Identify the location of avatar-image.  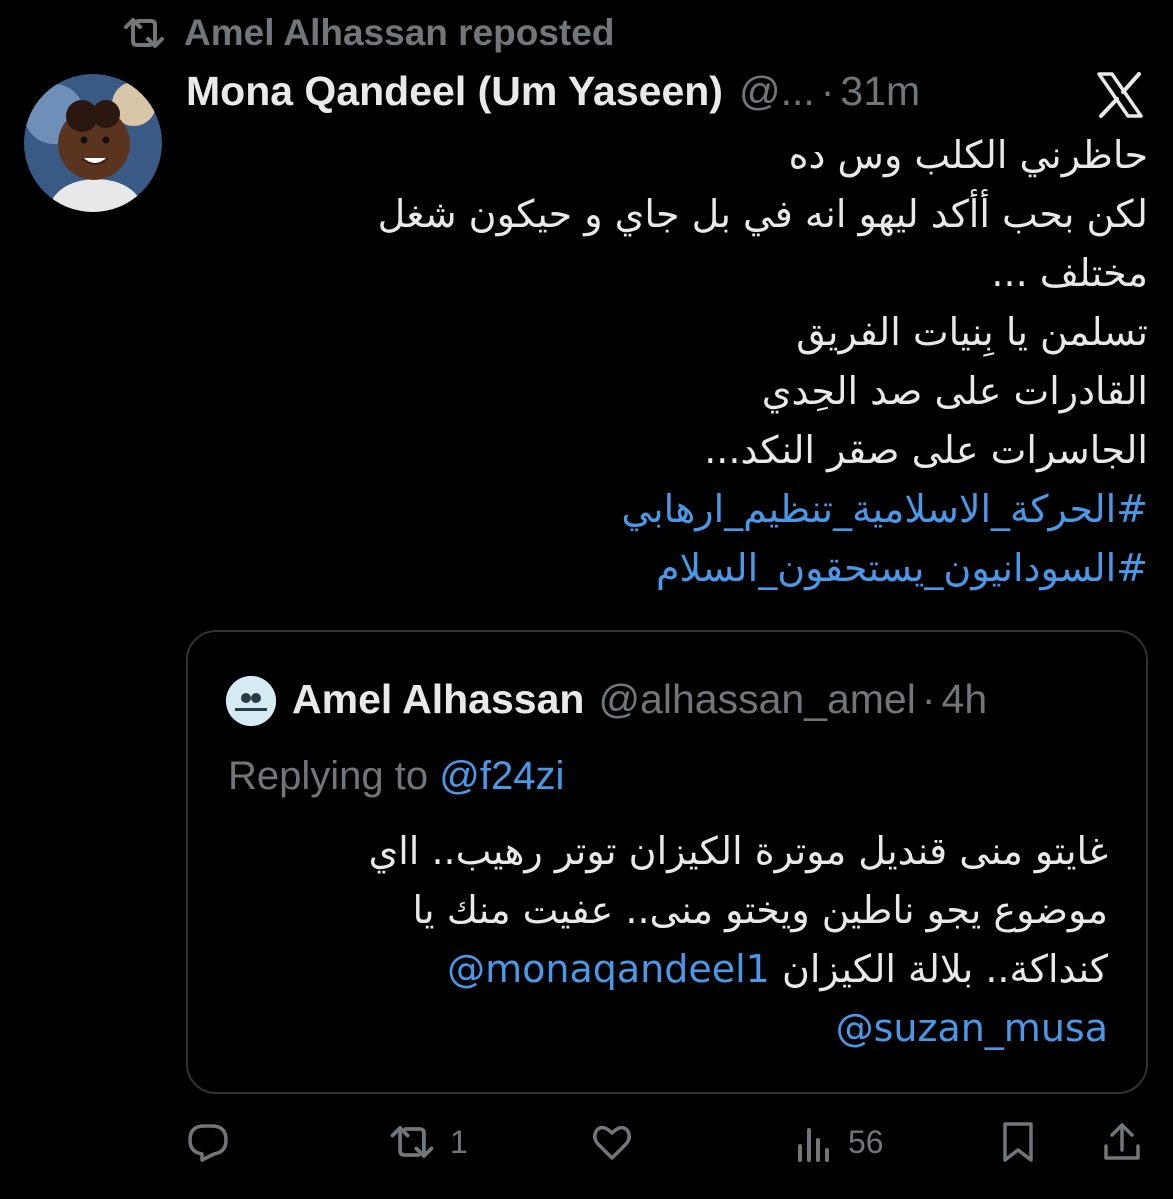
(93, 143).